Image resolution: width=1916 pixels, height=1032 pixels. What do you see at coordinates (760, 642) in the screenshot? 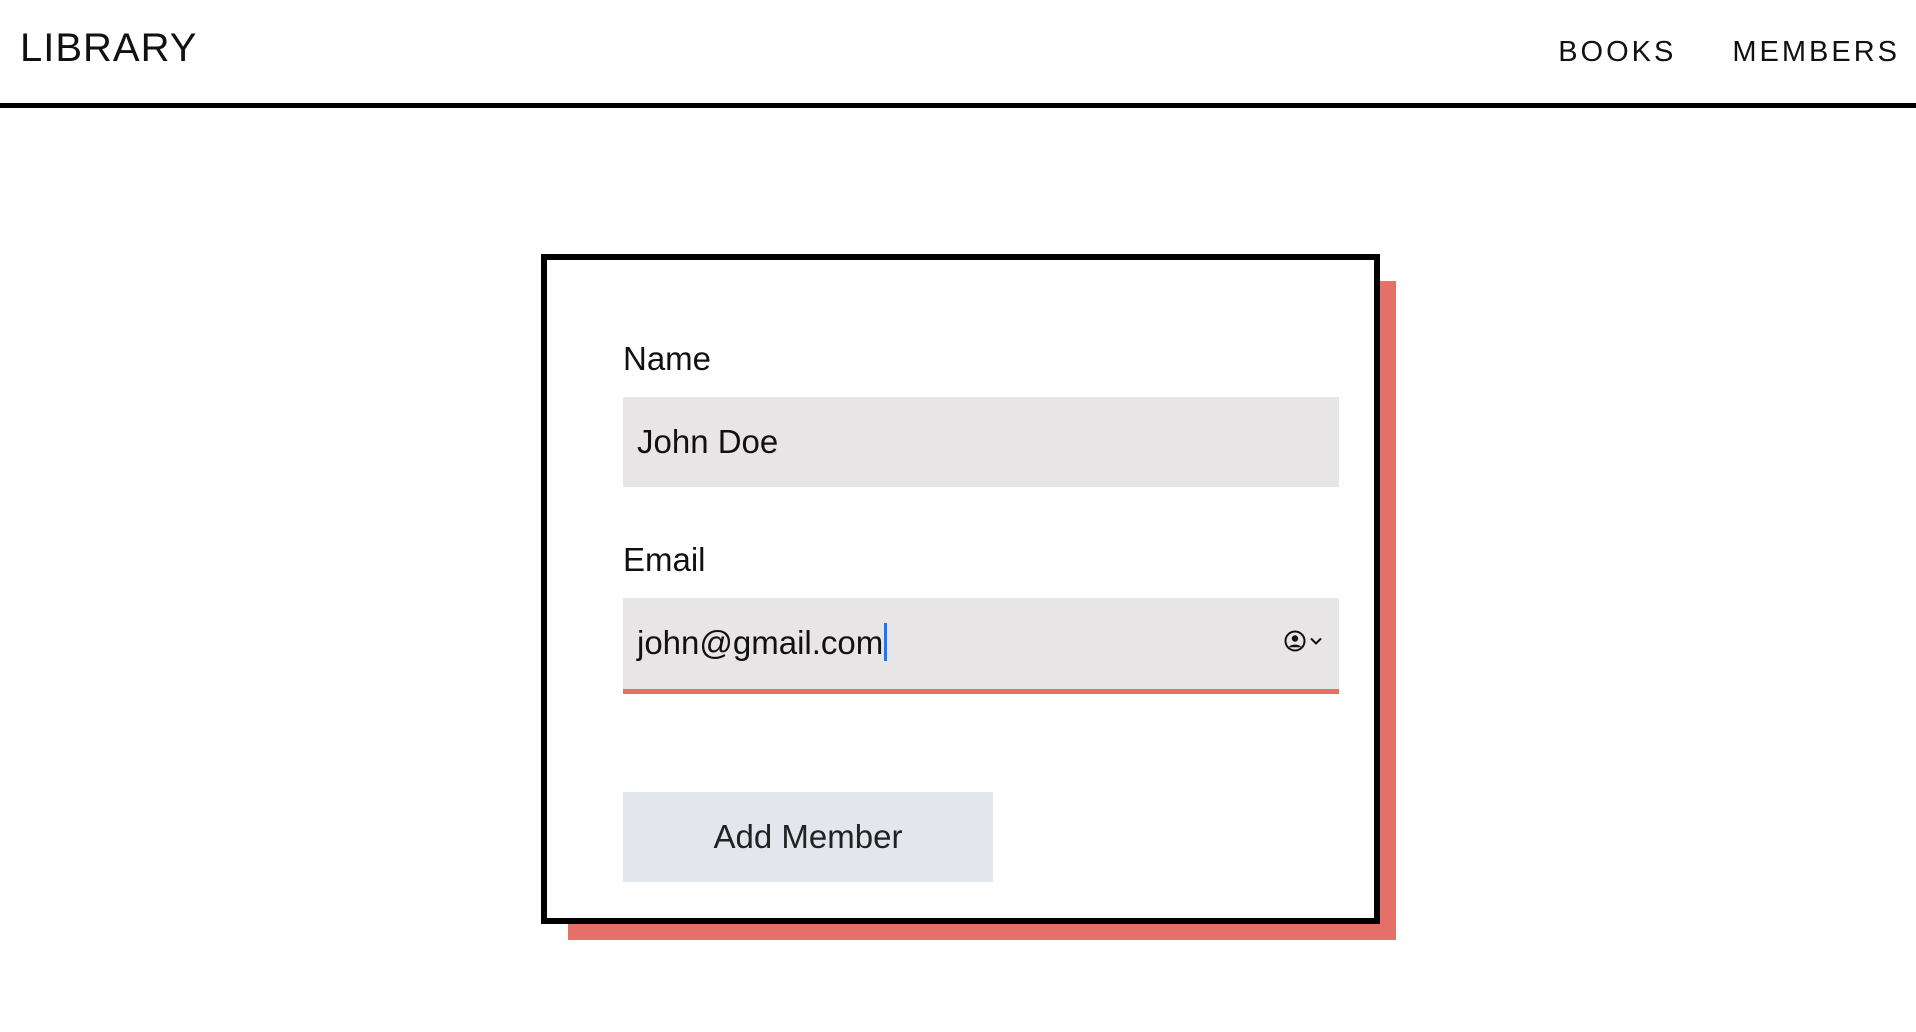
I see `email-input-value: john@gmail.com` at bounding box center [760, 642].